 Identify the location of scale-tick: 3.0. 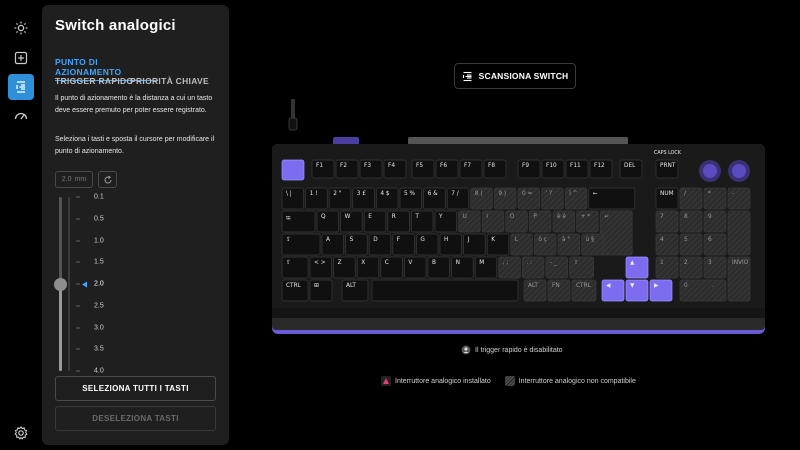
(90, 327).